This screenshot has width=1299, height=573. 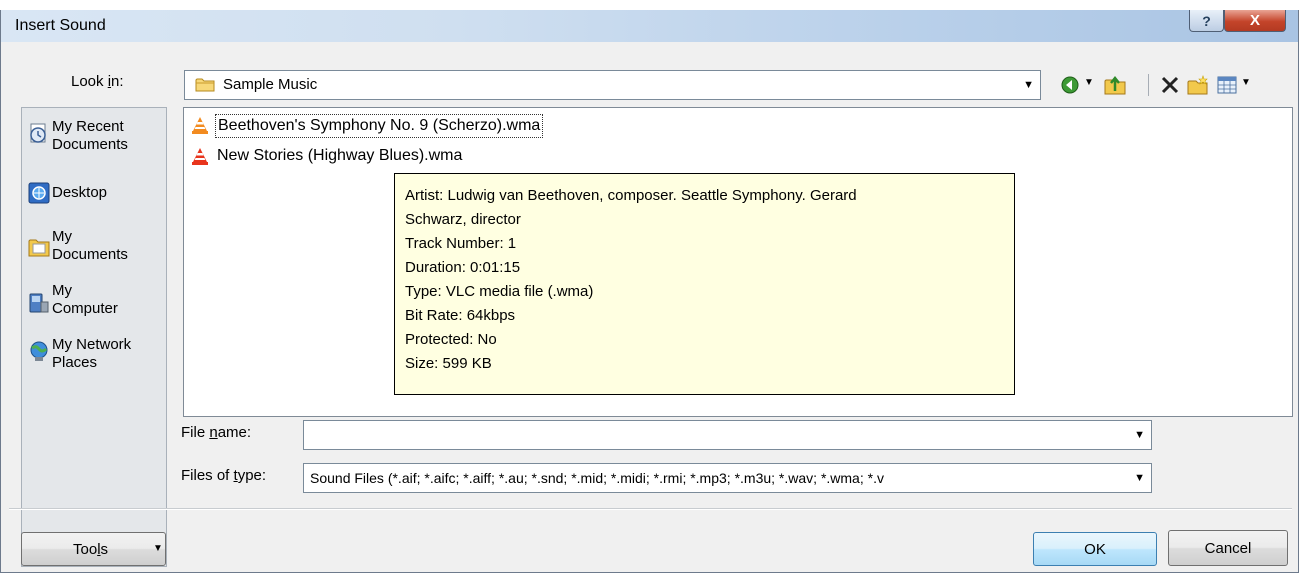 I want to click on up-folder-icon, so click(x=1115, y=85).